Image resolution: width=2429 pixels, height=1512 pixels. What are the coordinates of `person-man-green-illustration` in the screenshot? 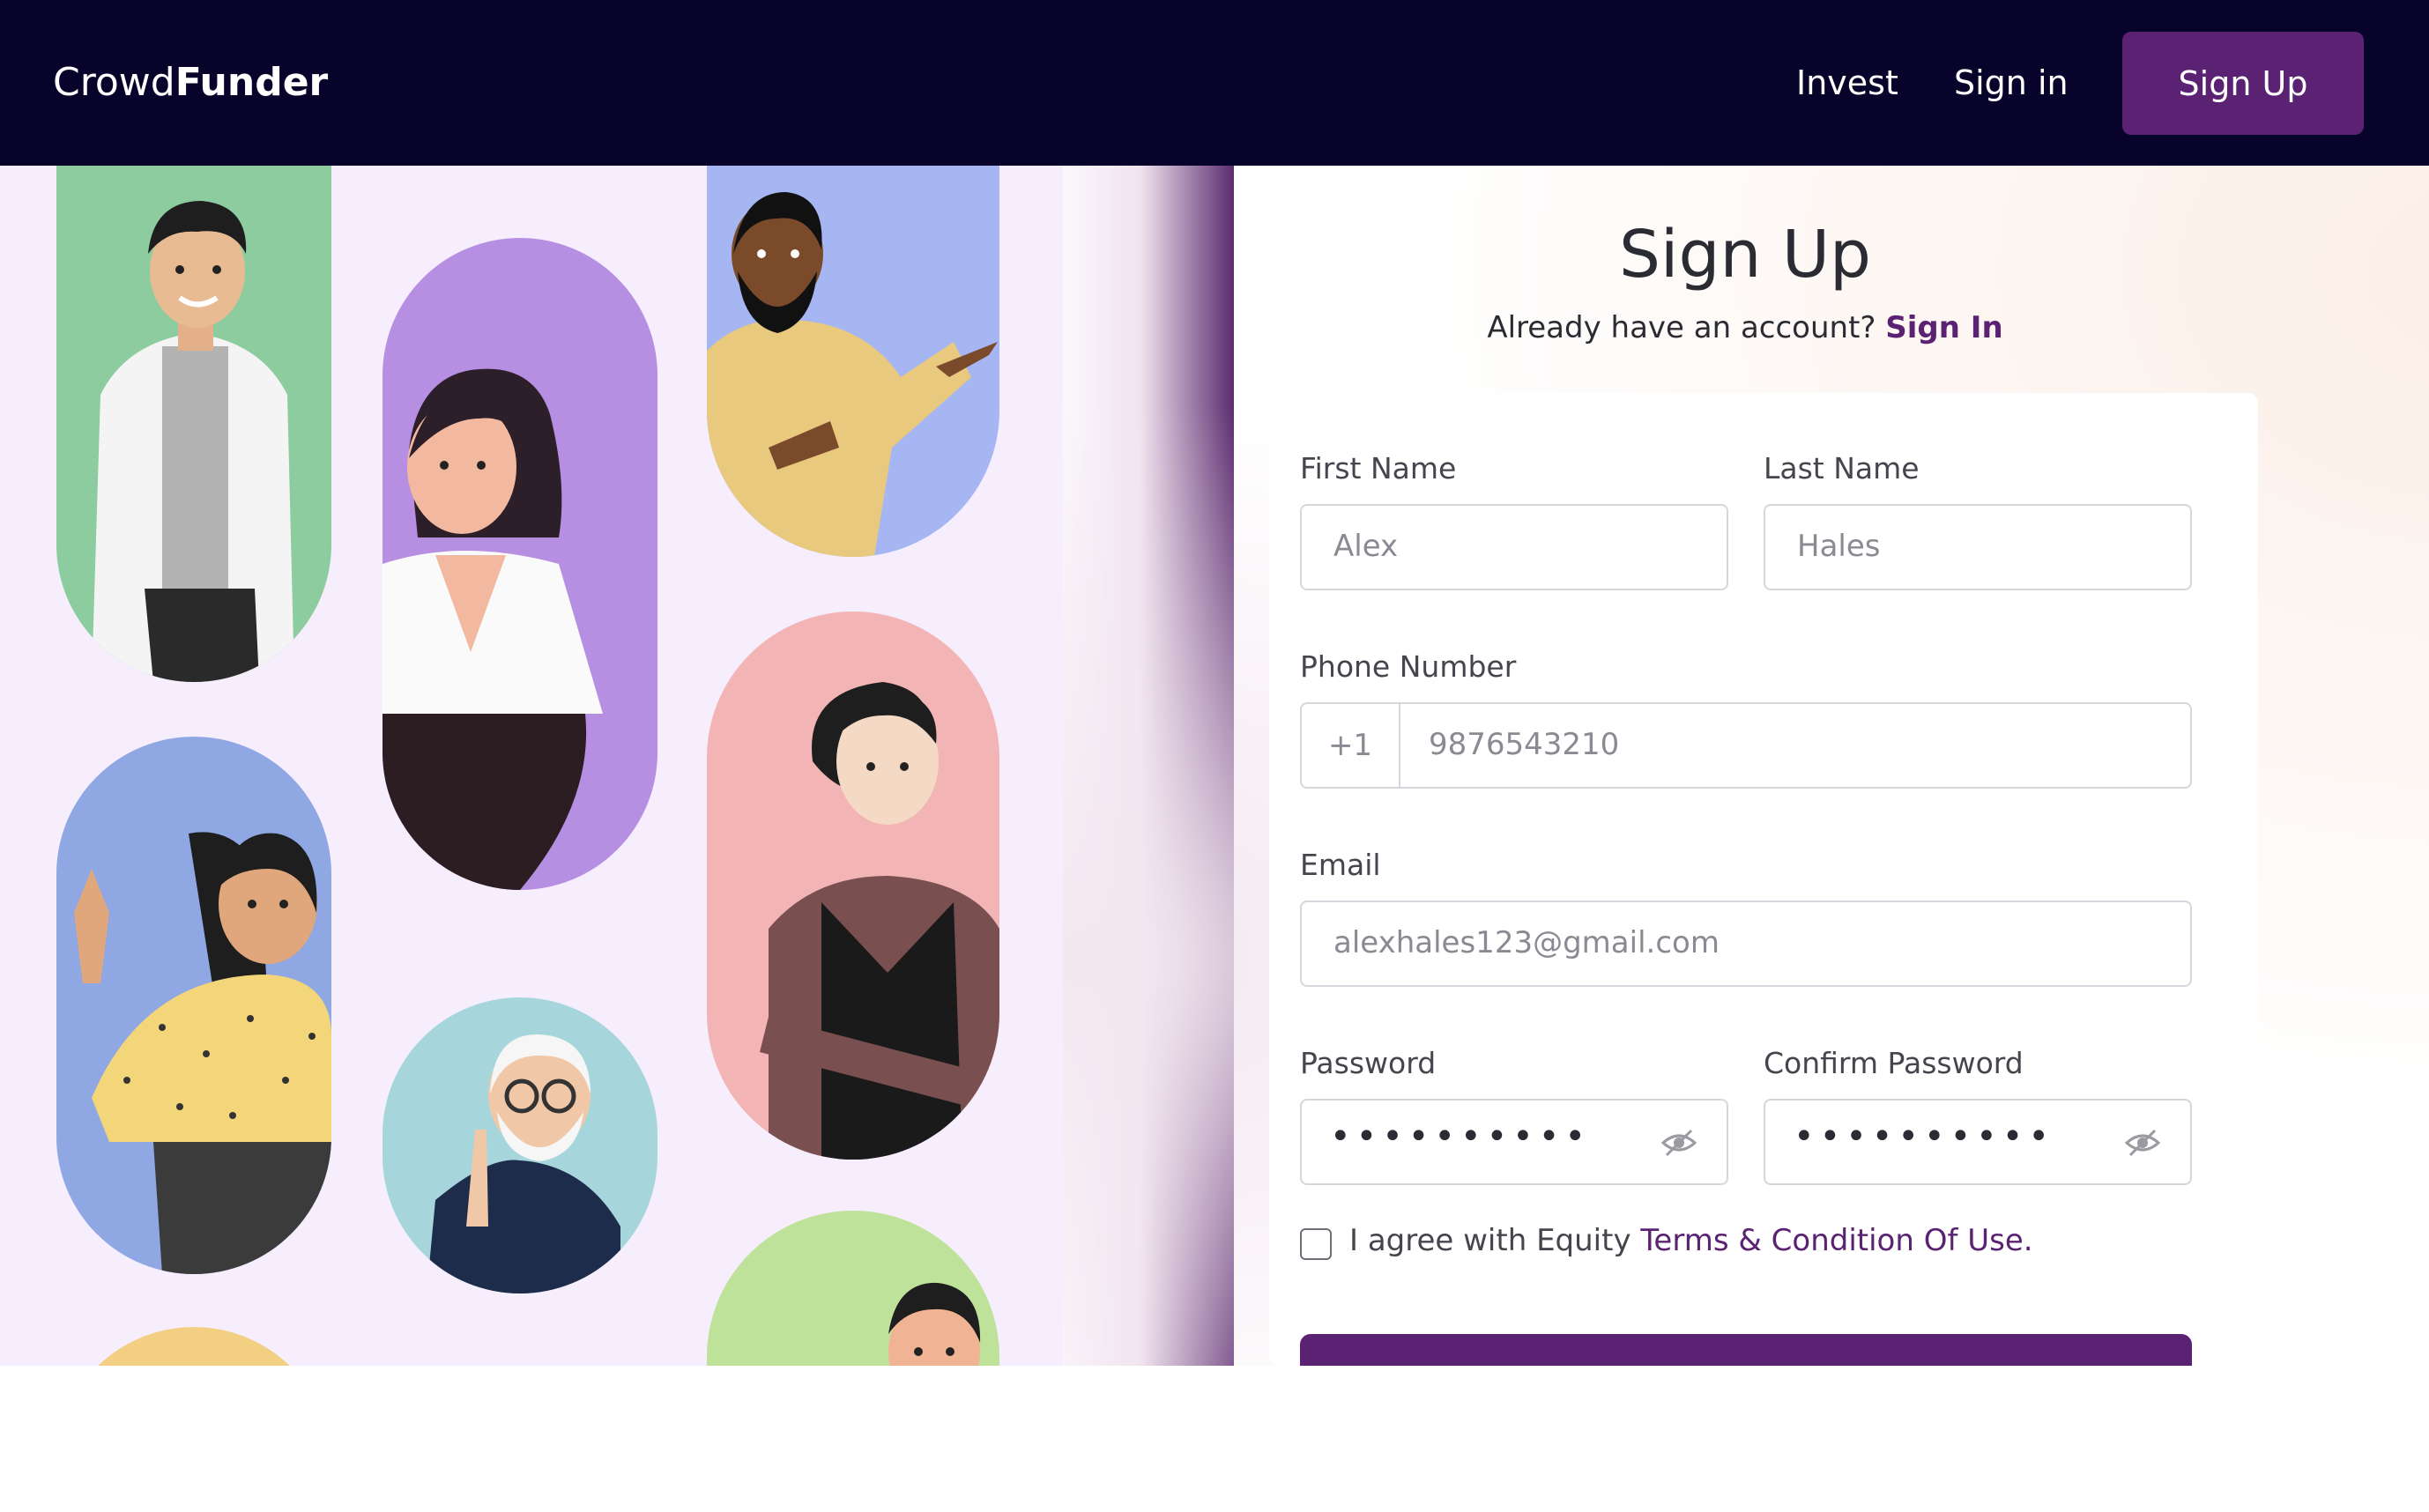 It's located at (853, 1288).